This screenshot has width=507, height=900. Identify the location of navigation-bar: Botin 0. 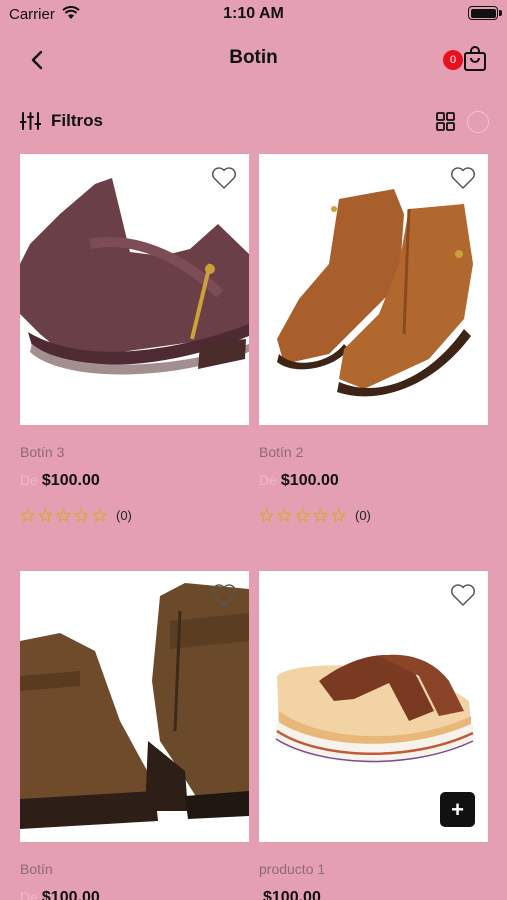
(253, 60).